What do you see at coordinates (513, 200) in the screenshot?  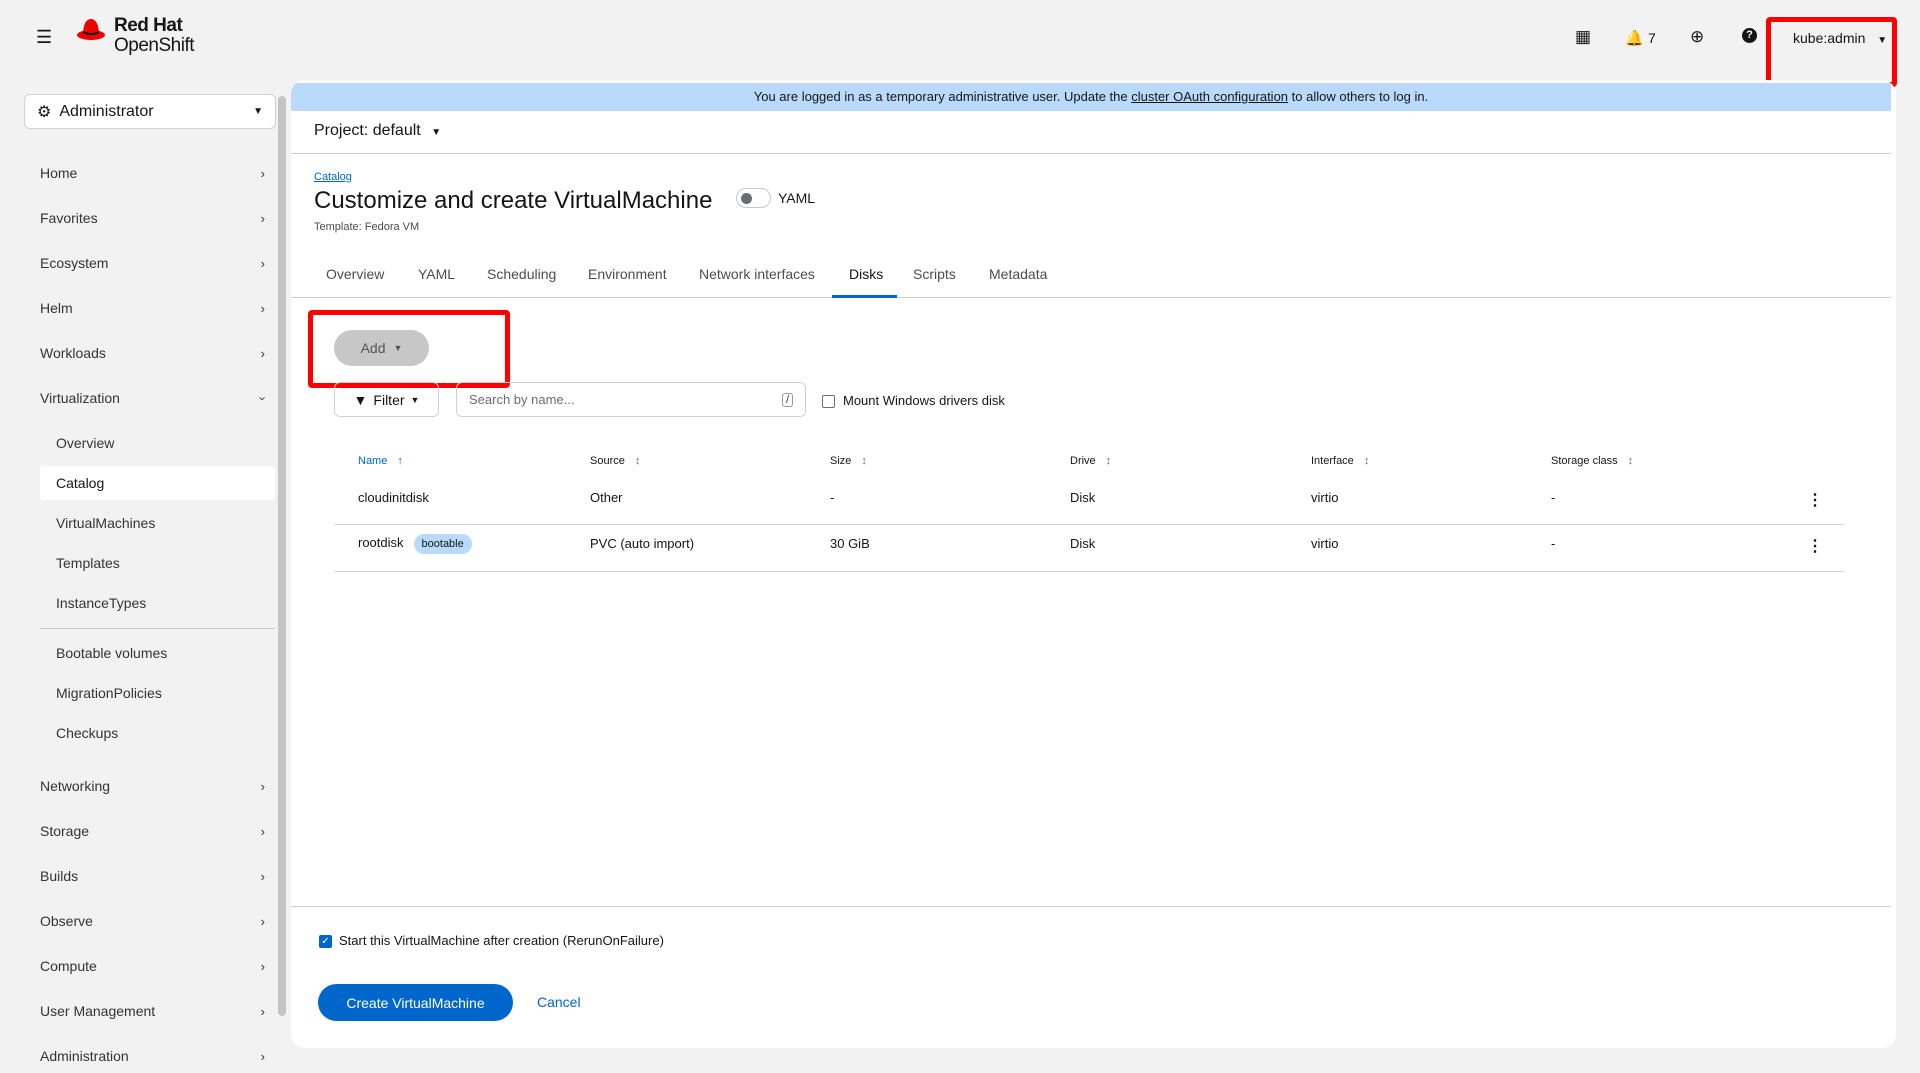 I see `page-title: Customize and create VirtualMachine` at bounding box center [513, 200].